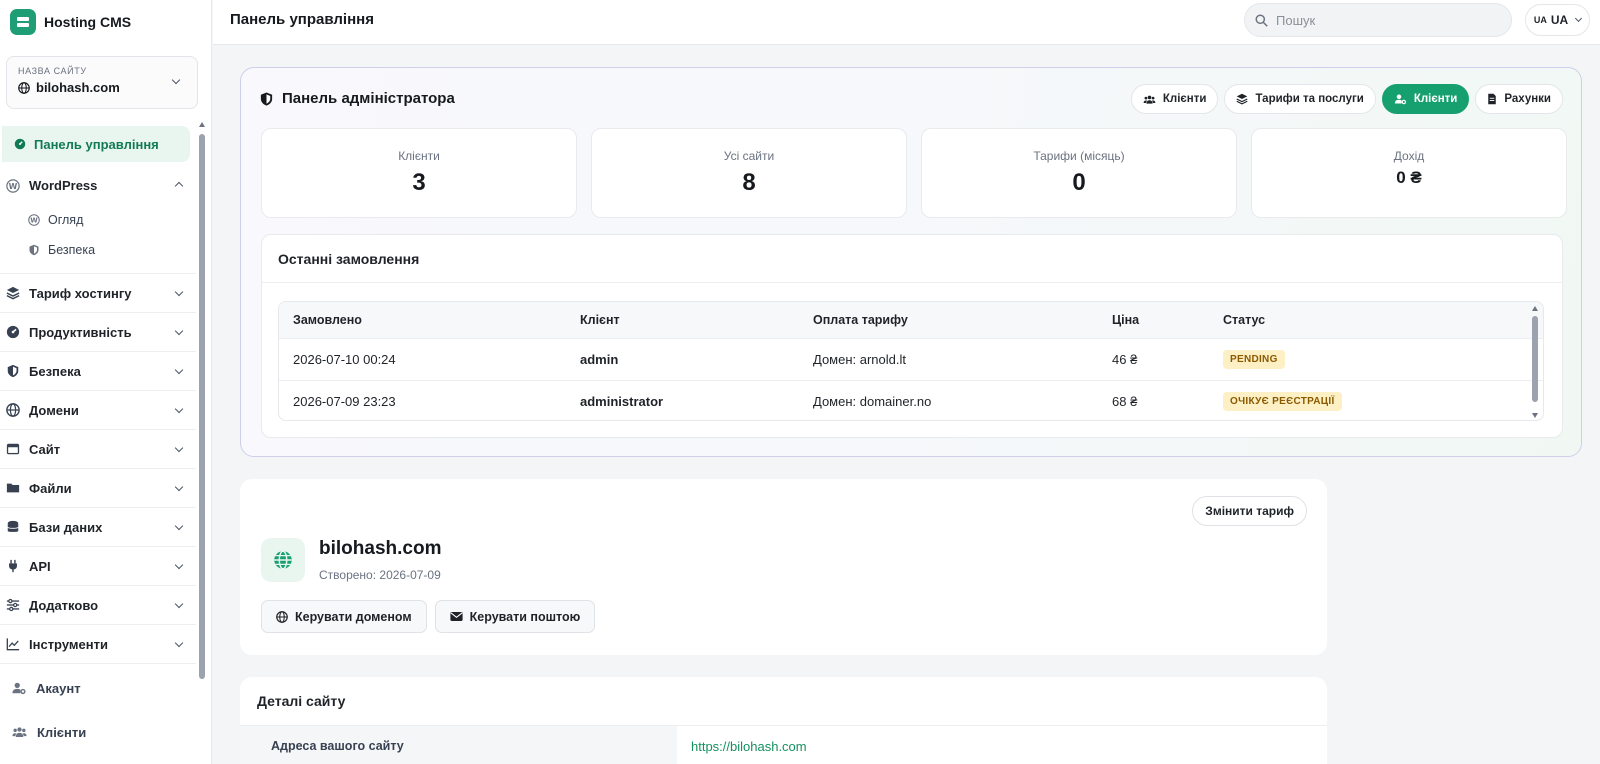  Describe the element at coordinates (1125, 359) in the screenshot. I see `order-price: 46 ₴` at that location.